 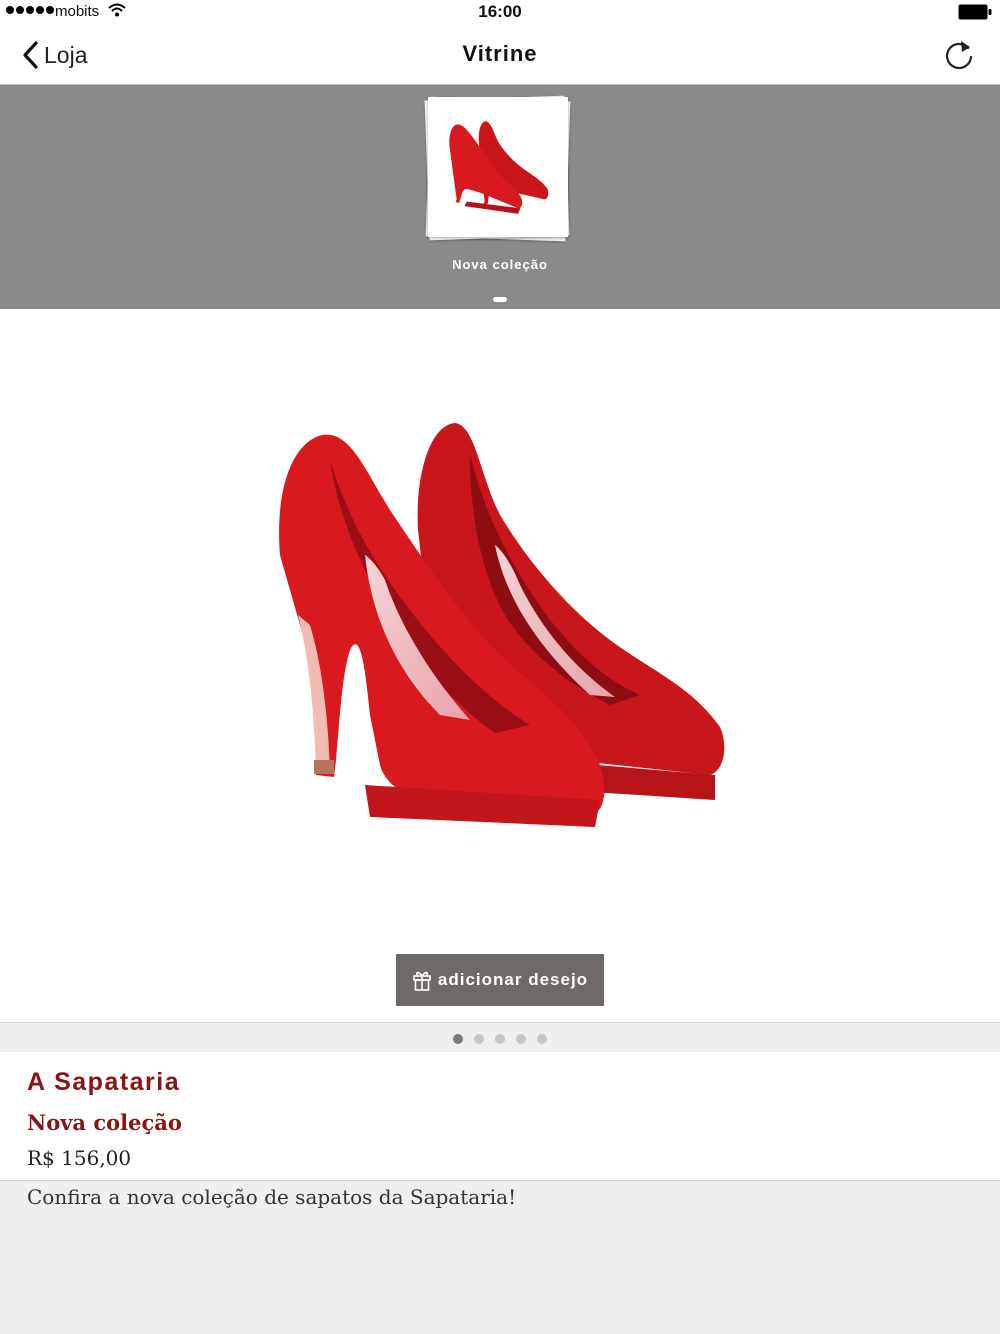 I want to click on product-image-red-pumps, so click(x=500, y=630).